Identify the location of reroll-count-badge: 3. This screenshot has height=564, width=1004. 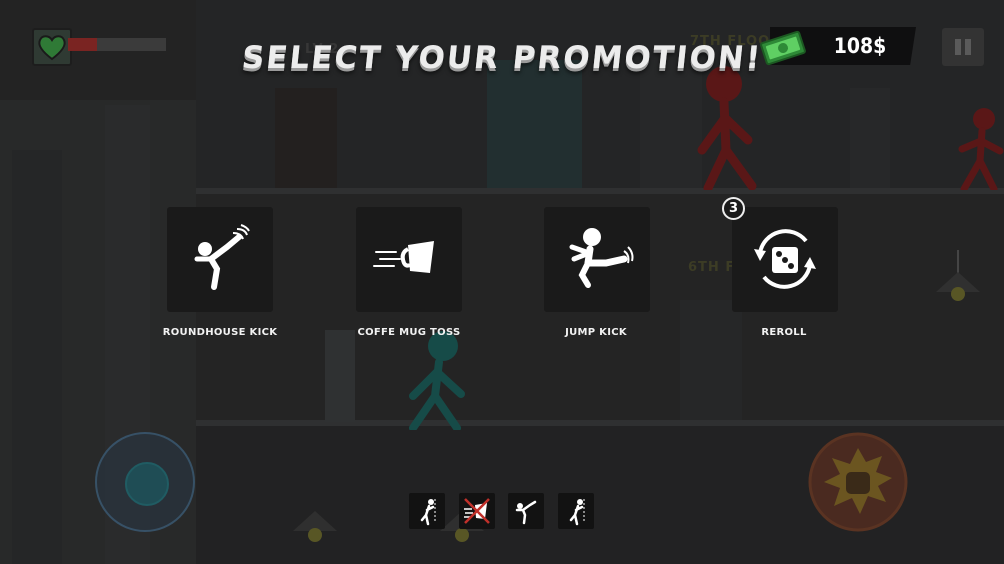
(733, 208).